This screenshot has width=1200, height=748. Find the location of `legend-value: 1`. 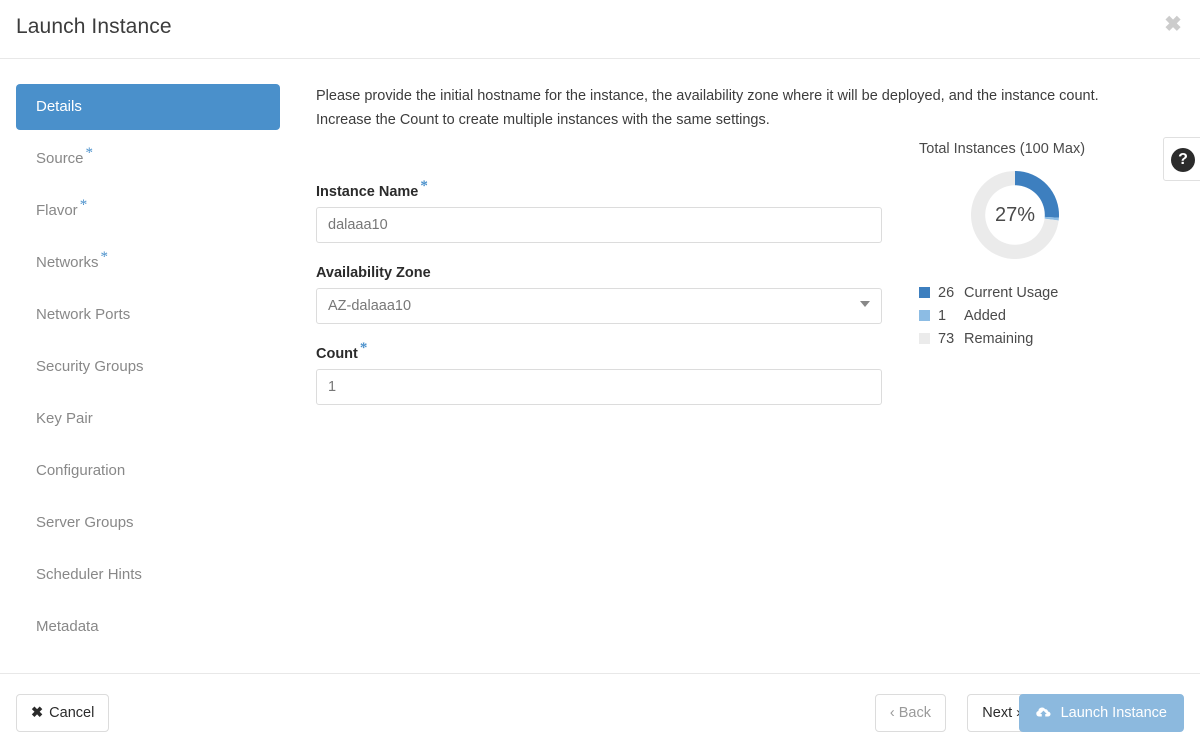

legend-value: 1 is located at coordinates (942, 315).